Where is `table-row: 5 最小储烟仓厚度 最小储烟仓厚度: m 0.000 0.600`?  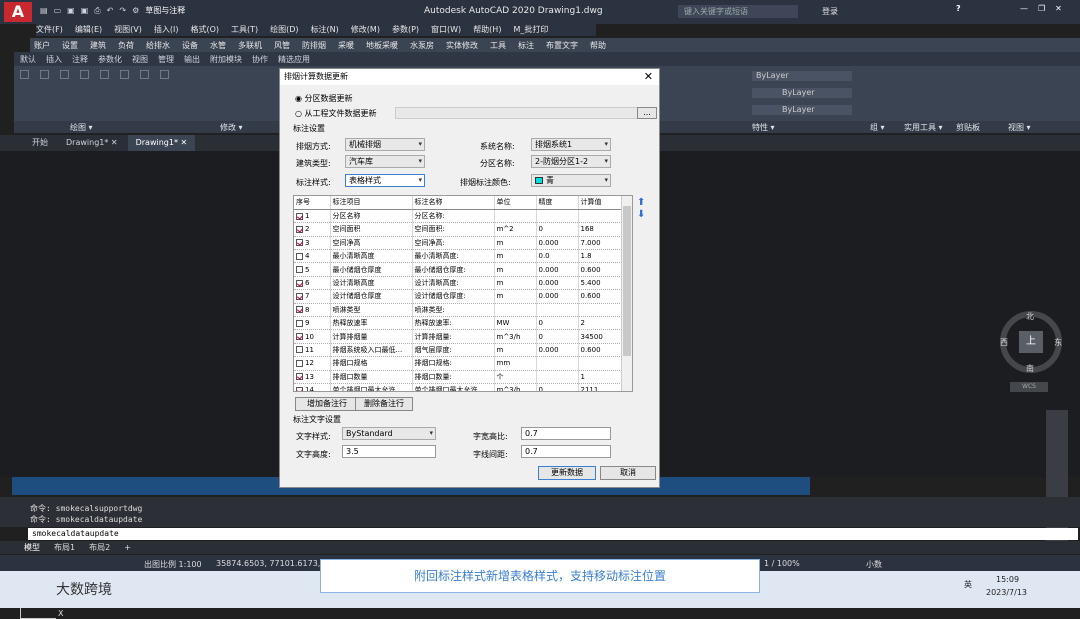
table-row: 5 最小储烟仓厚度 最小储烟仓厚度: m 0.000 0.600 is located at coordinates (459, 269).